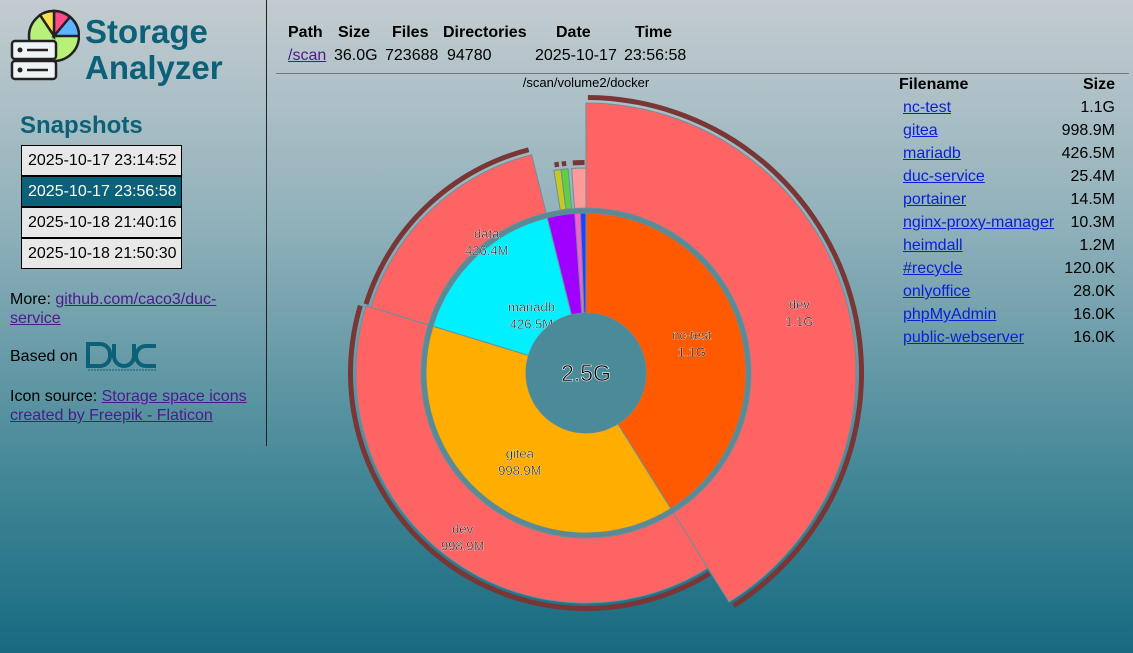 The height and width of the screenshot is (653, 1133). I want to click on file-size: 998.9M, so click(1088, 130).